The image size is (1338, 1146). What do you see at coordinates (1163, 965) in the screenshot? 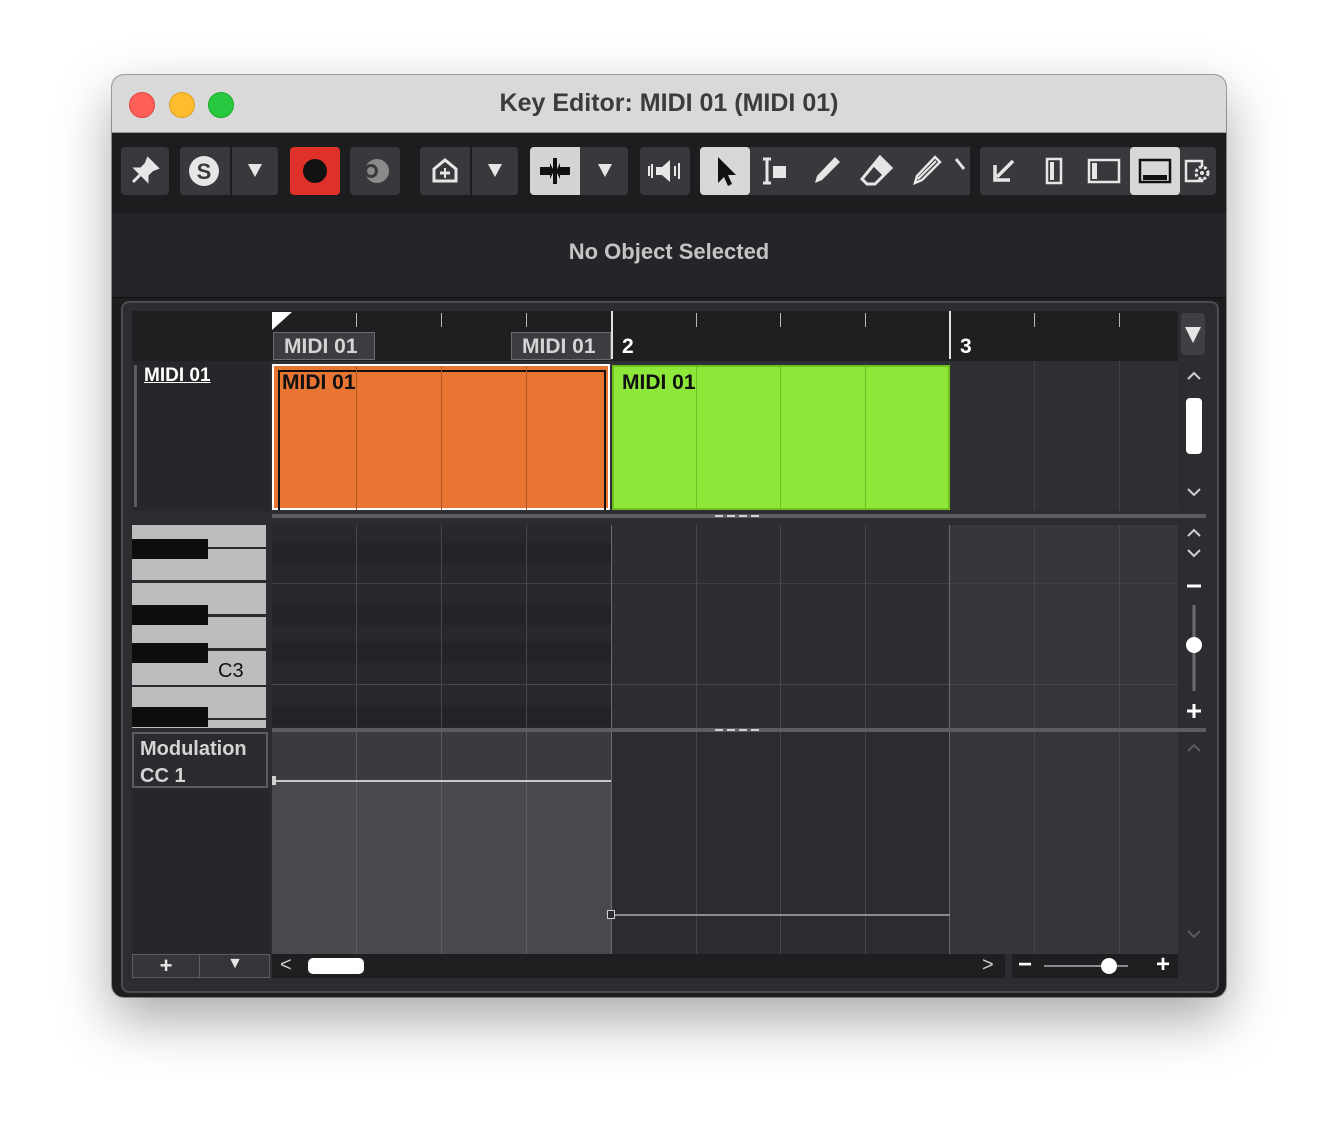
I see `zoom-in-button: +` at bounding box center [1163, 965].